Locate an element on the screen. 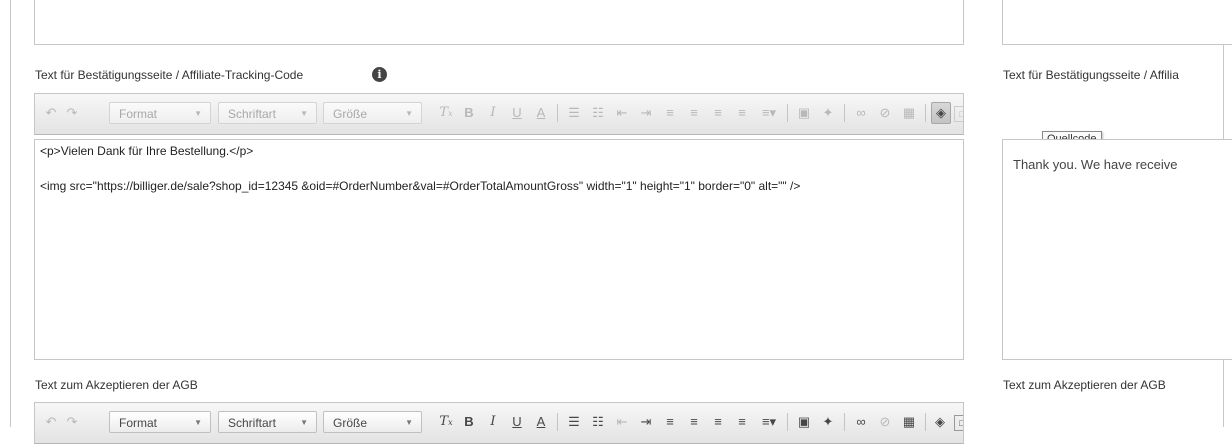 Image resolution: width=1232 pixels, height=444 pixels. confirmation-text-label-right: Text für Bestätigungsseite / Affilia is located at coordinates (1091, 75).